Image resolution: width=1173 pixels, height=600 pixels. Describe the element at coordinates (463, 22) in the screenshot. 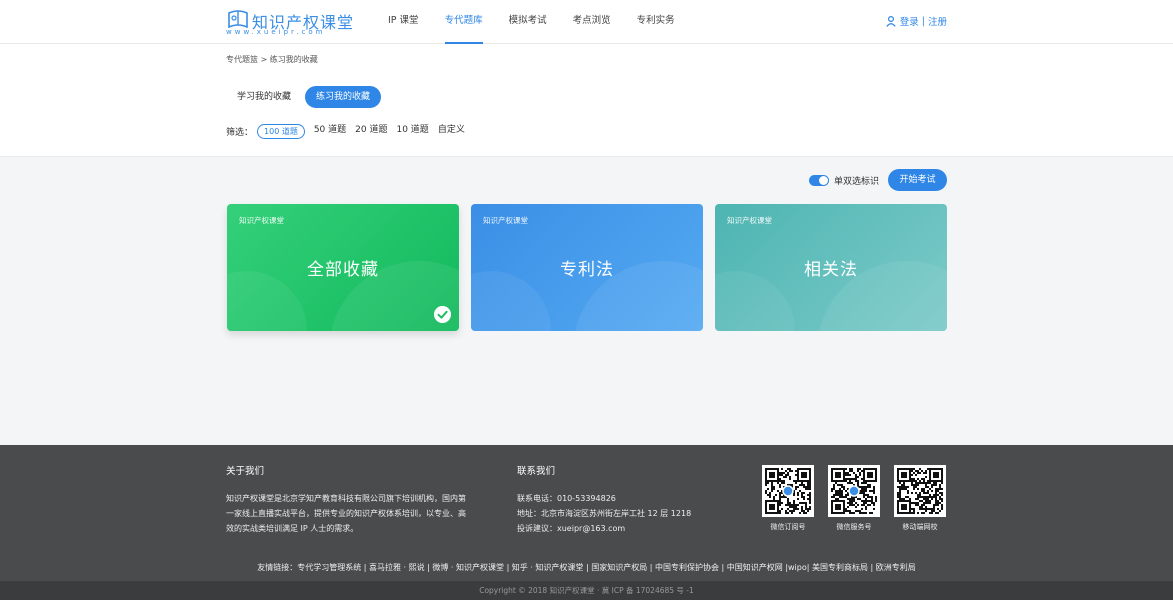

I see `nav-question-bank: 专代题库` at that location.